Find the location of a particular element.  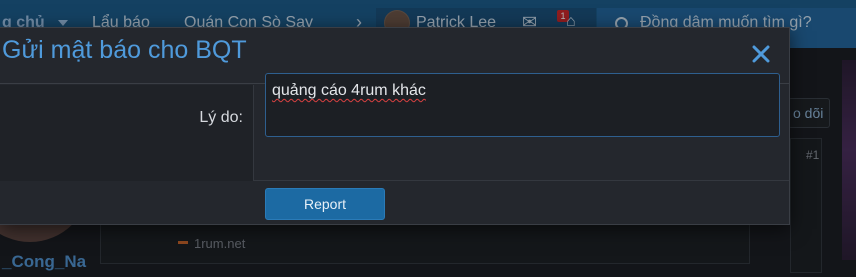

report-button: Report is located at coordinates (325, 204).